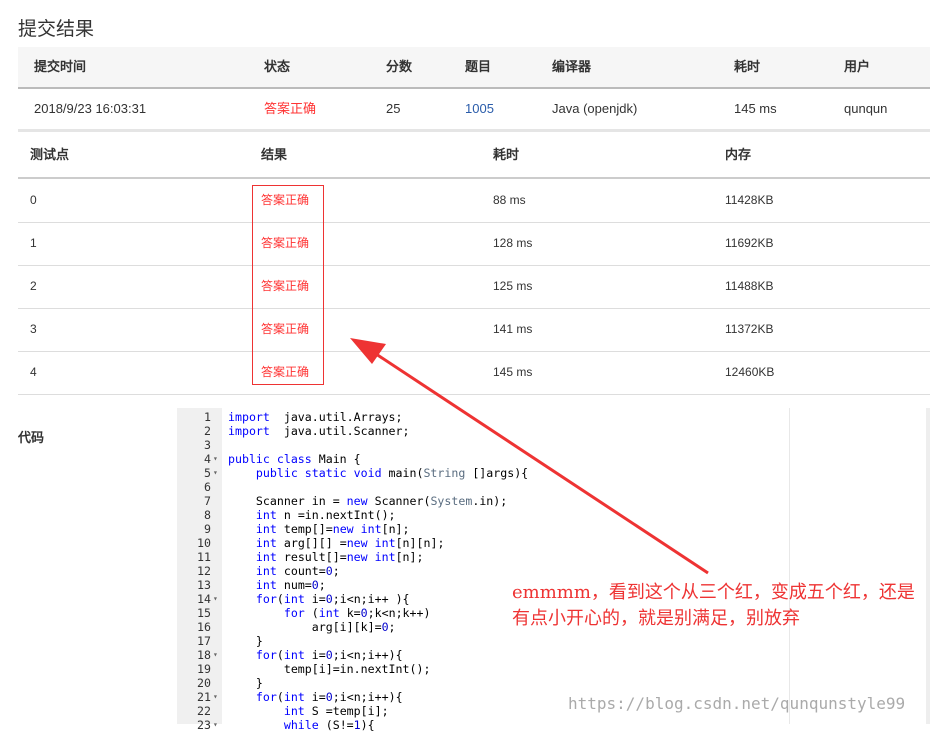  Describe the element at coordinates (204, 669) in the screenshot. I see `line-number: 19` at that location.